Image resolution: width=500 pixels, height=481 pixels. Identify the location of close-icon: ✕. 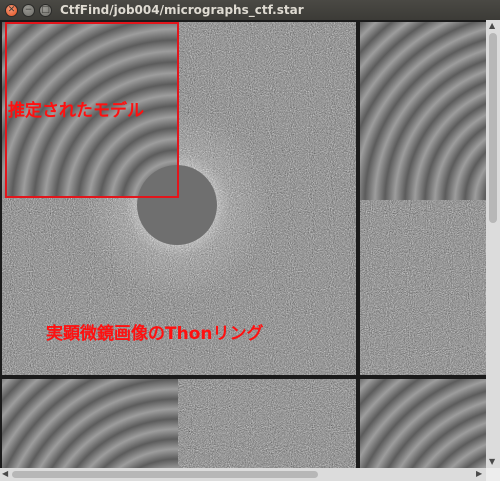
(11, 9).